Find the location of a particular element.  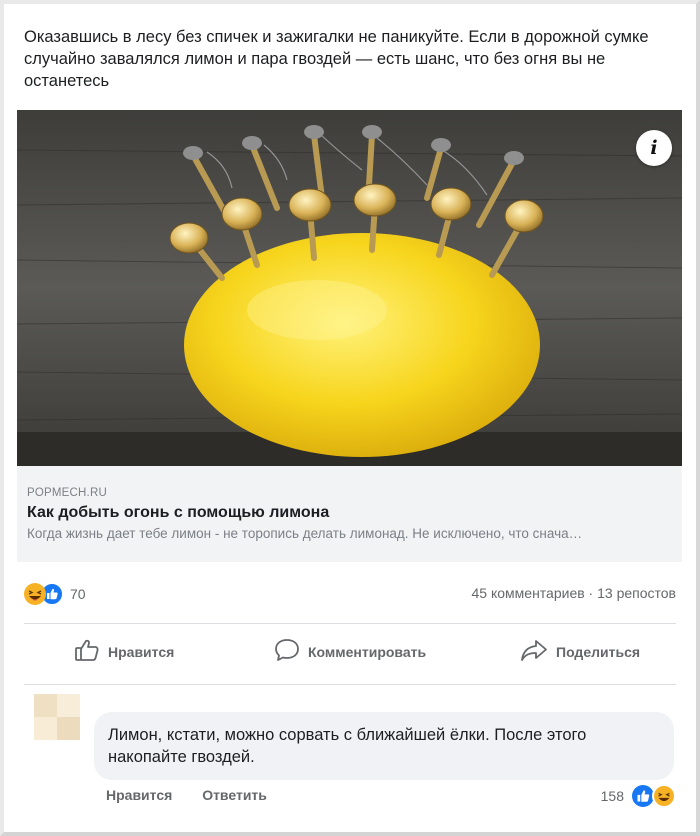

avatar is located at coordinates (57, 717).